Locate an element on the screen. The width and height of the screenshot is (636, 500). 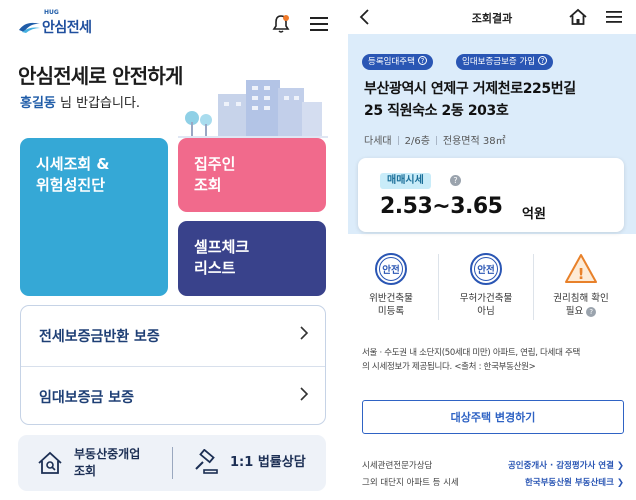
landlord-tile-line2: 조회 is located at coordinates (208, 185).